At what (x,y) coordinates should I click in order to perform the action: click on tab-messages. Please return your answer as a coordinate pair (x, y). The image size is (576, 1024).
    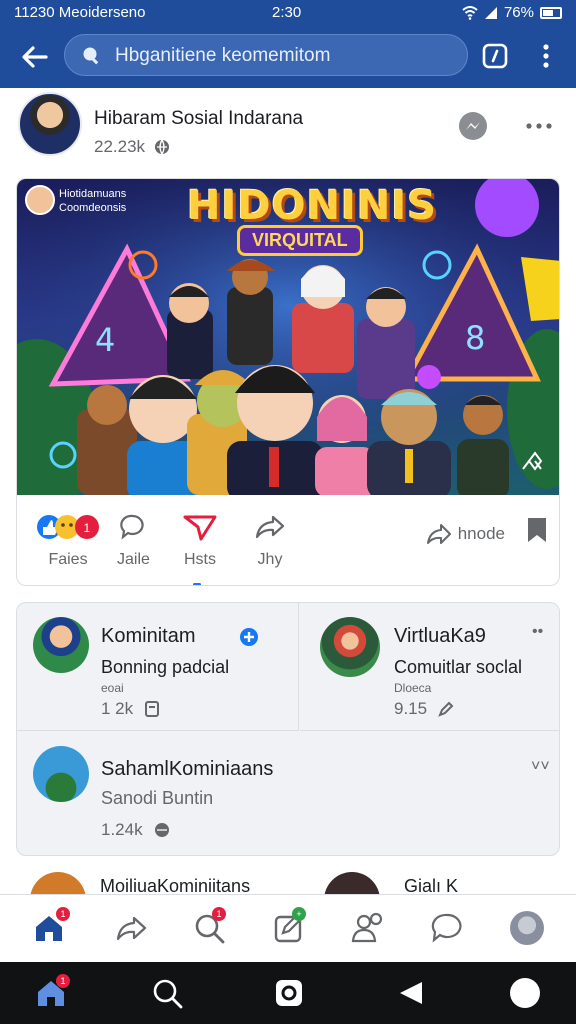
    Looking at the image, I should click on (447, 928).